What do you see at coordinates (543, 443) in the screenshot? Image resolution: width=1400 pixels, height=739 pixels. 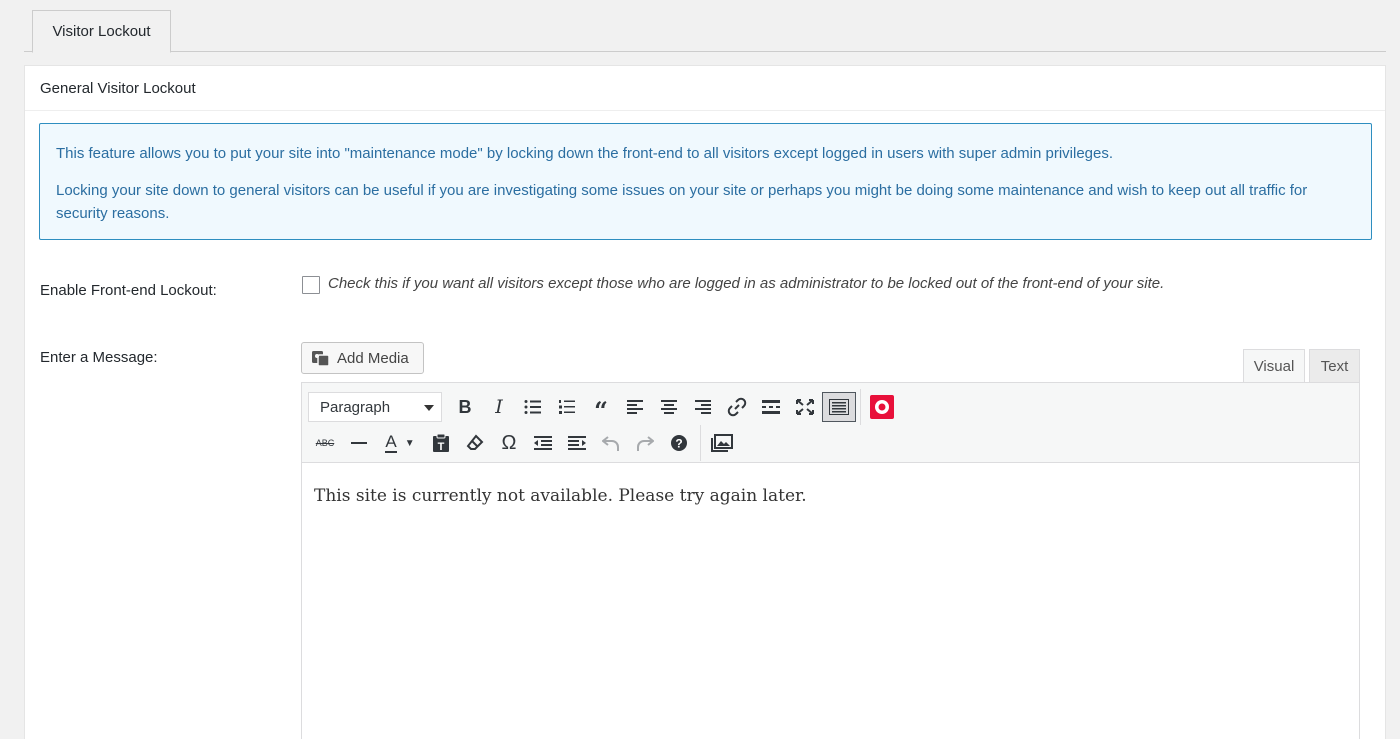 I see `outdent-icon` at bounding box center [543, 443].